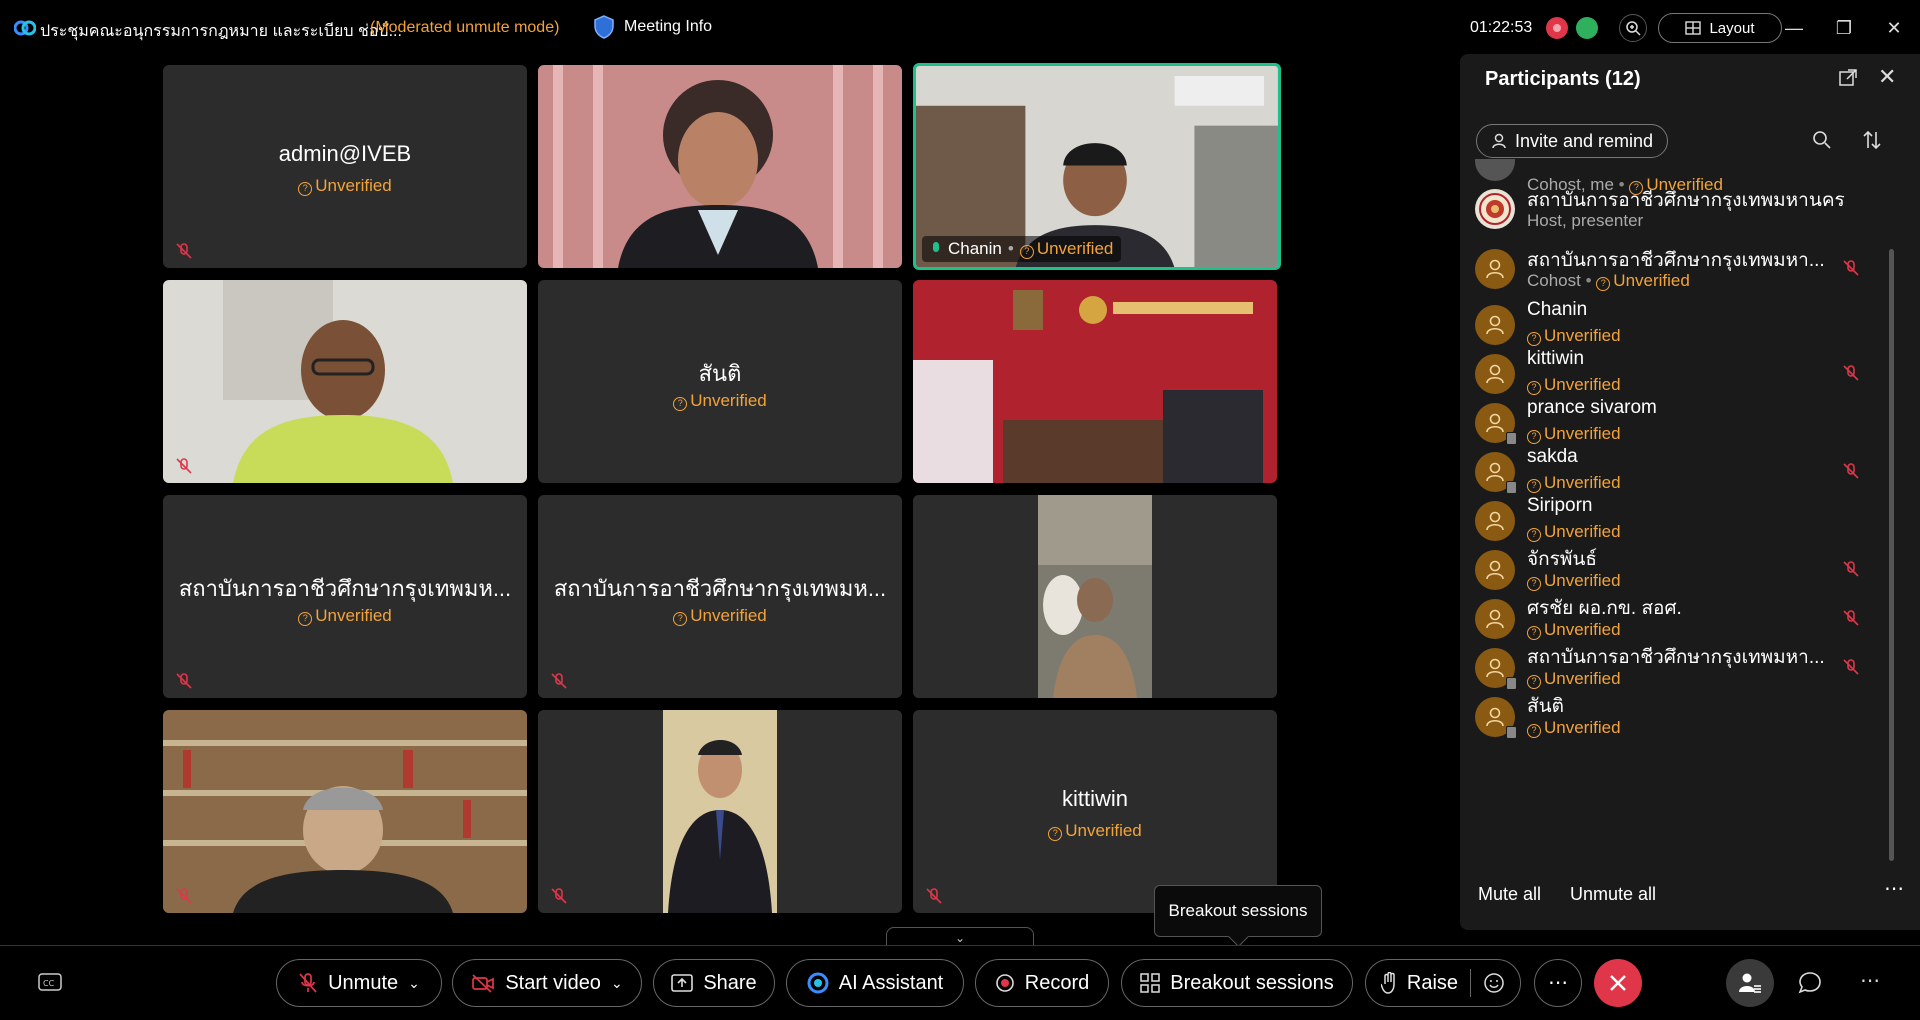  What do you see at coordinates (50, 982) in the screenshot?
I see `closed-captions-icon: CC` at bounding box center [50, 982].